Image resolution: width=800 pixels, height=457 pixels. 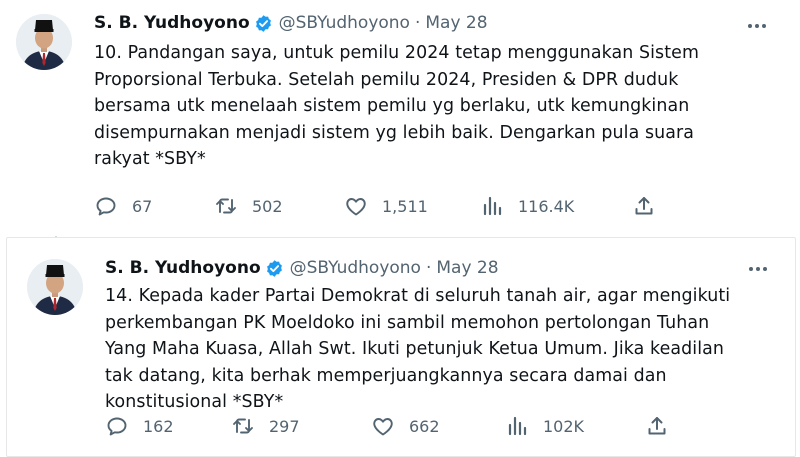 I want to click on like-button: 662, so click(x=405, y=426).